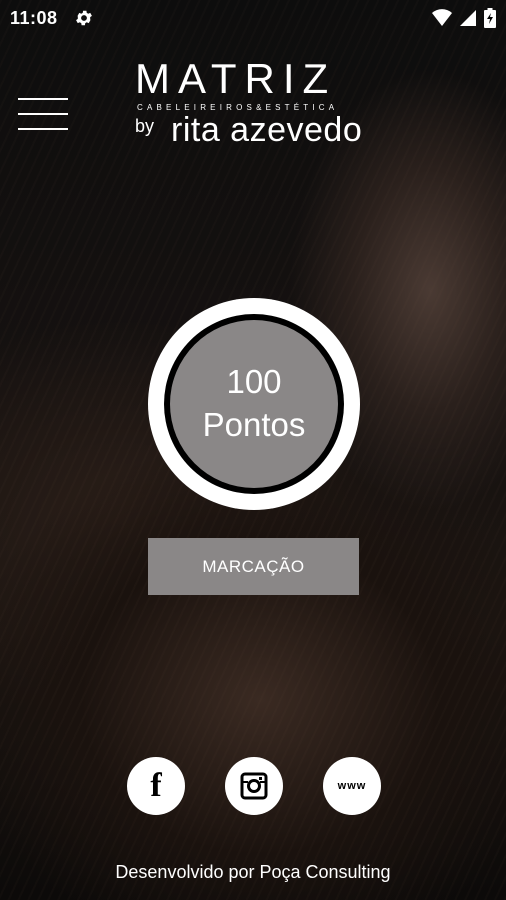 The image size is (506, 900). Describe the element at coordinates (442, 17) in the screenshot. I see `wifi-icon` at that location.